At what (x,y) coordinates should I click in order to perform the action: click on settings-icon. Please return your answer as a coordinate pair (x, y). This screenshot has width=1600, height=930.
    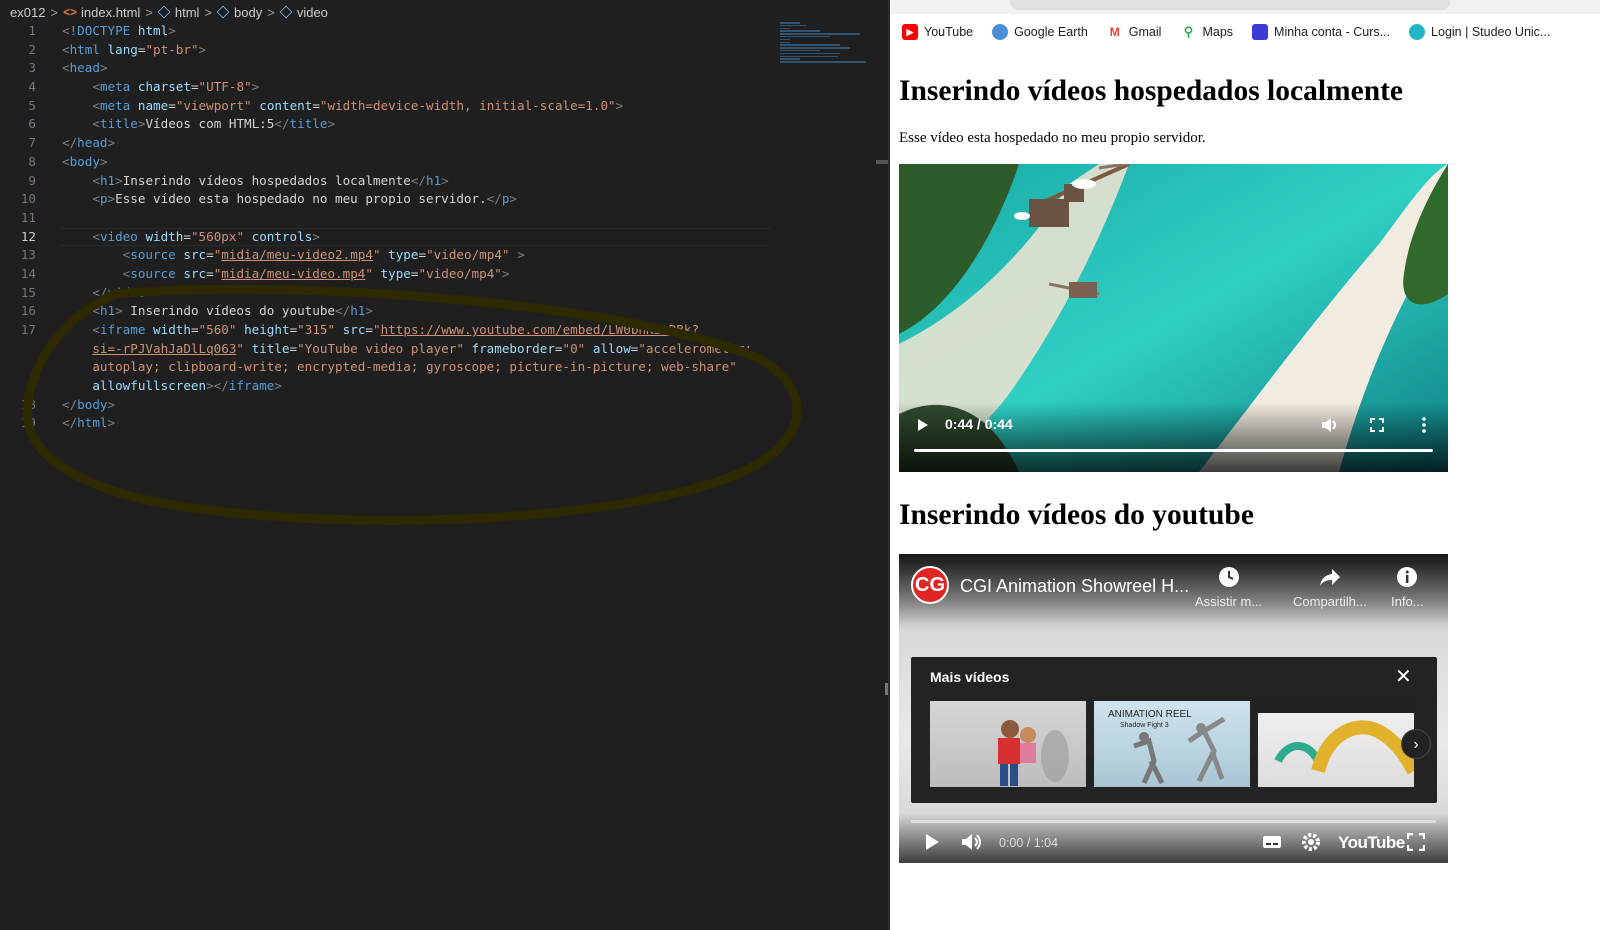
    Looking at the image, I should click on (1311, 842).